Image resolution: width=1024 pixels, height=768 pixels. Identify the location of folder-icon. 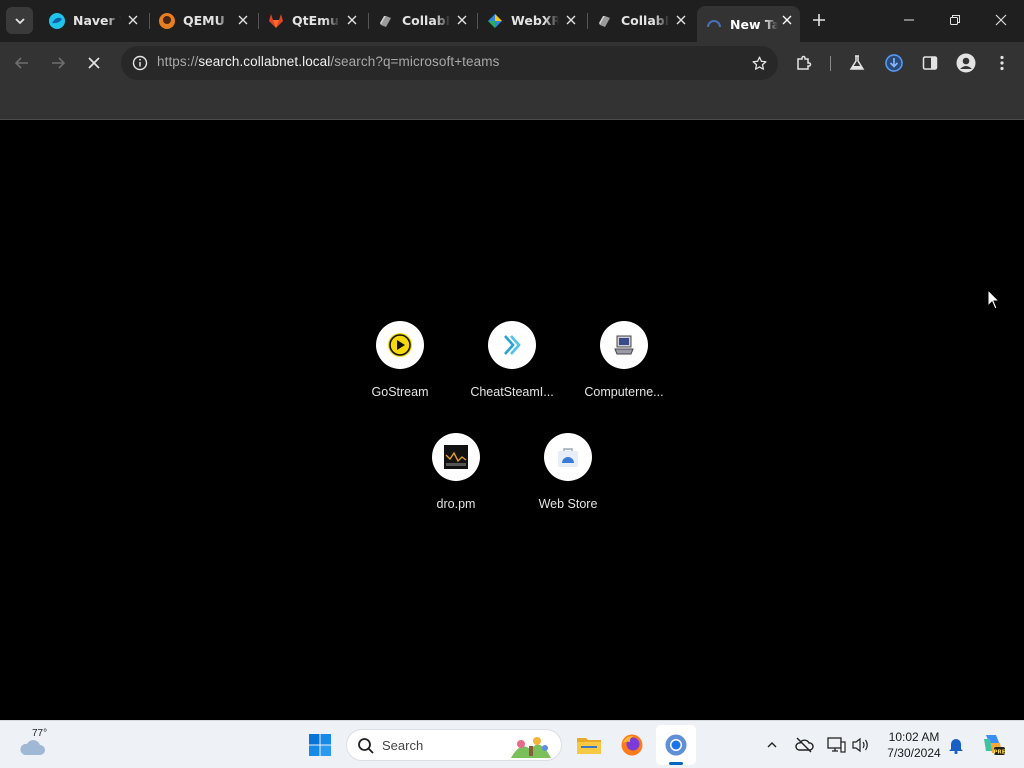
(589, 746).